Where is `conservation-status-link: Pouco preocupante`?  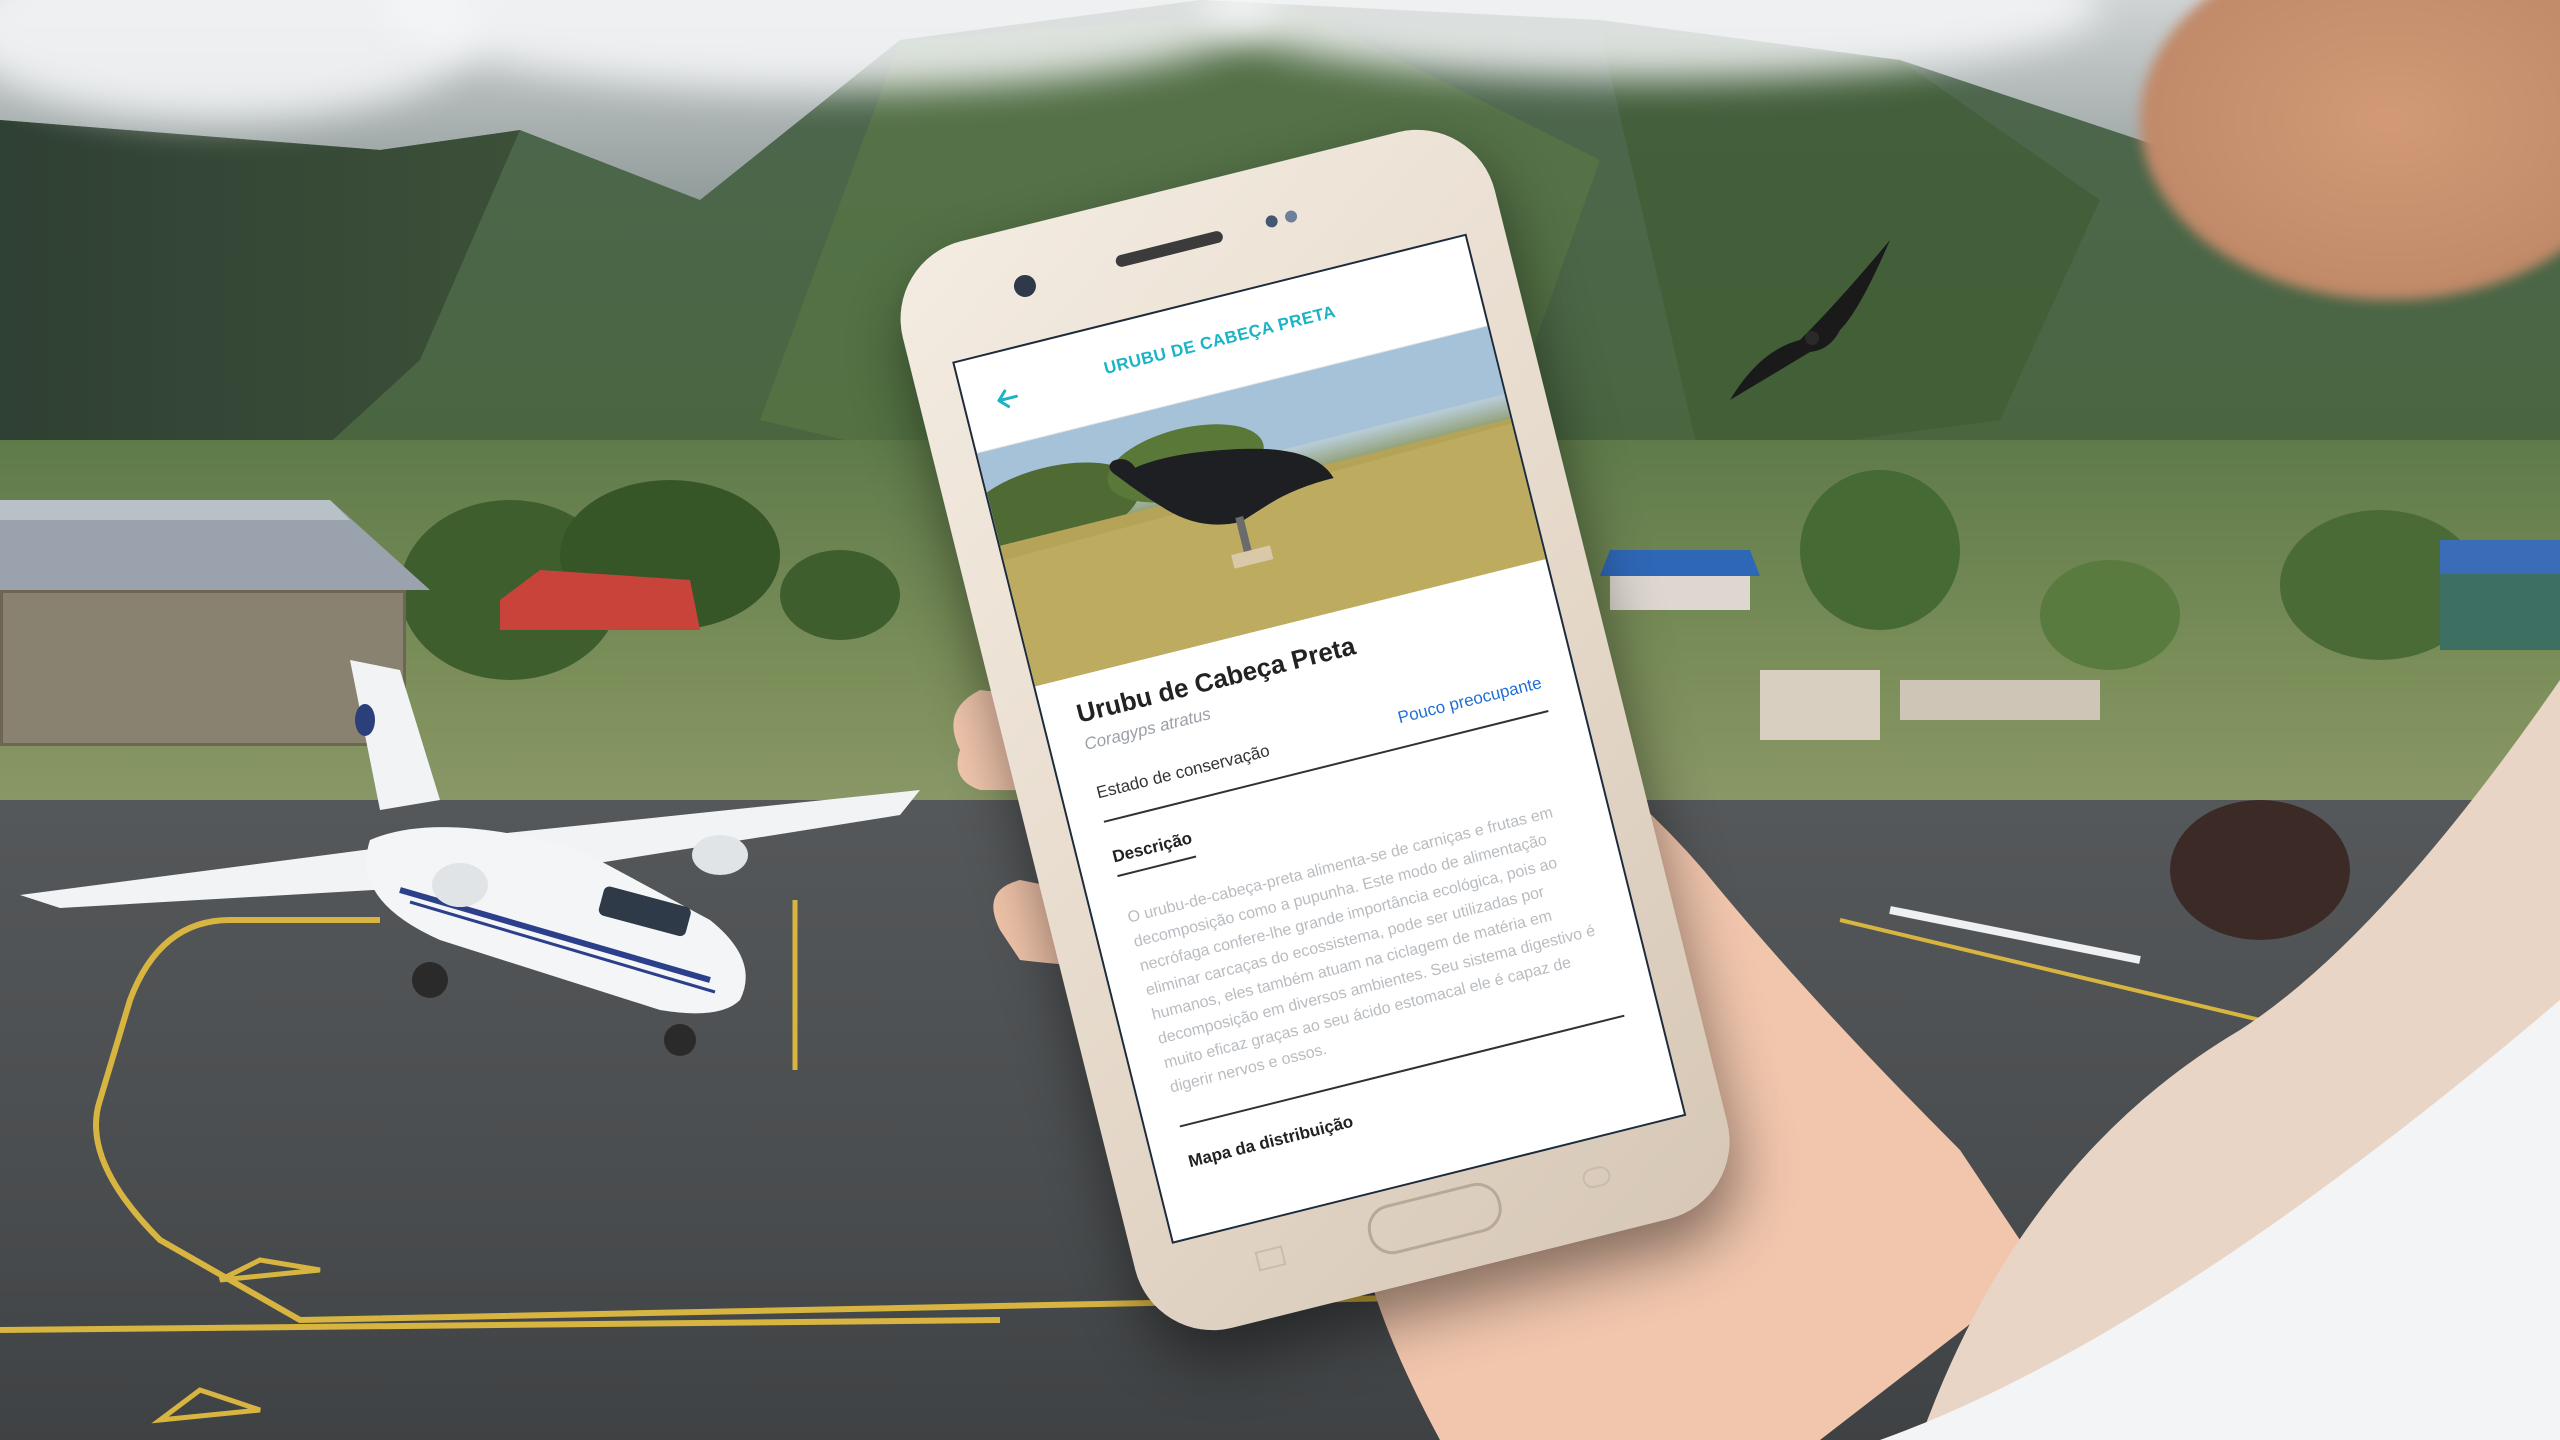 conservation-status-link: Pouco preocupante is located at coordinates (1470, 700).